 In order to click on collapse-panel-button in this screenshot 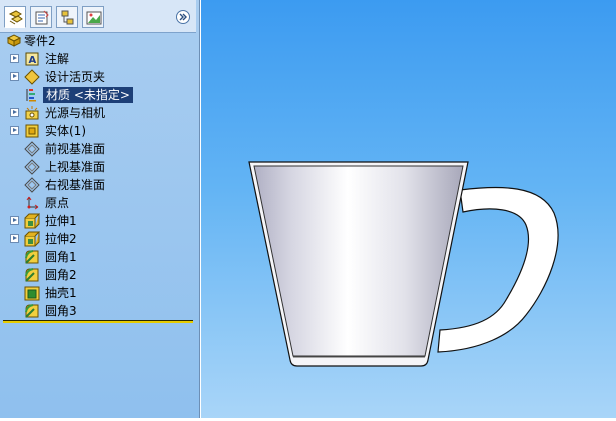, I will do `click(183, 17)`.